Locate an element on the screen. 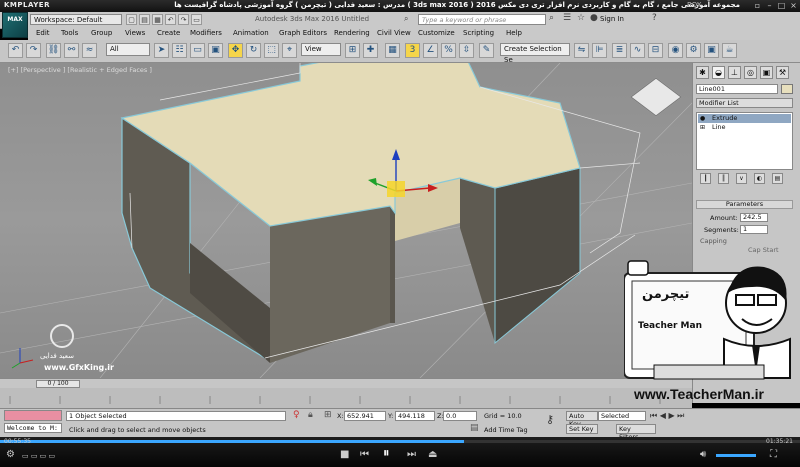  pin-stack-icon: ┃ is located at coordinates (705, 178).